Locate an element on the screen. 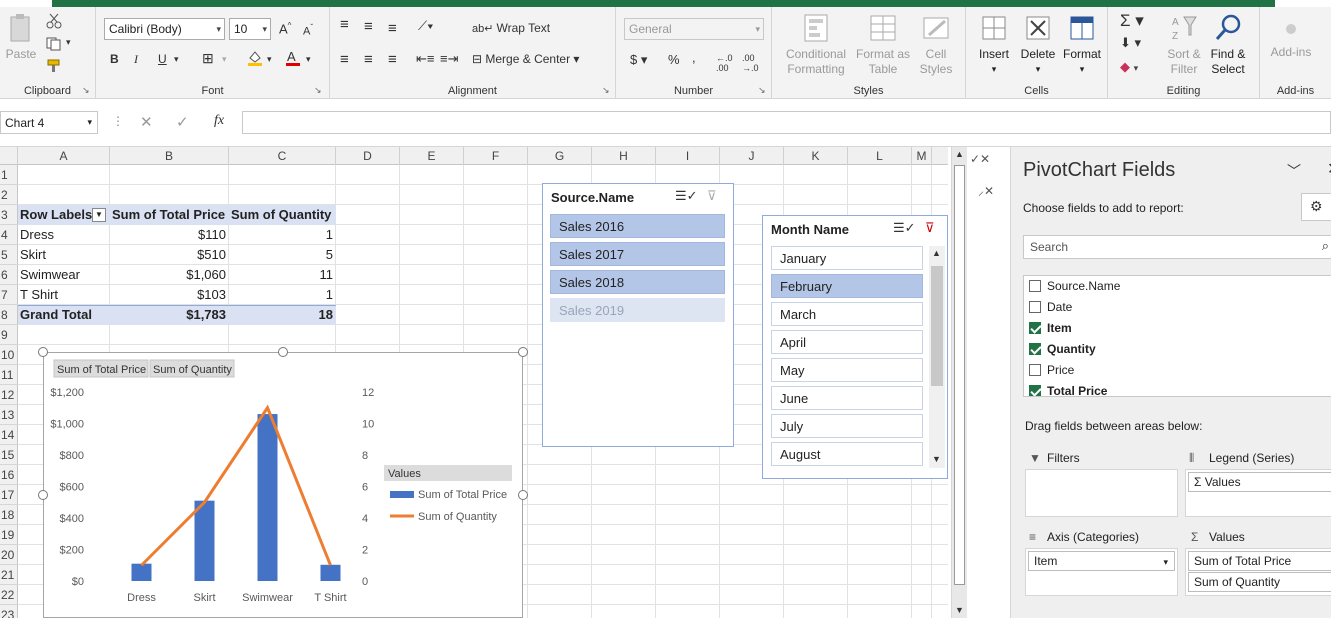  row-header-23: 23 is located at coordinates (9, 611).